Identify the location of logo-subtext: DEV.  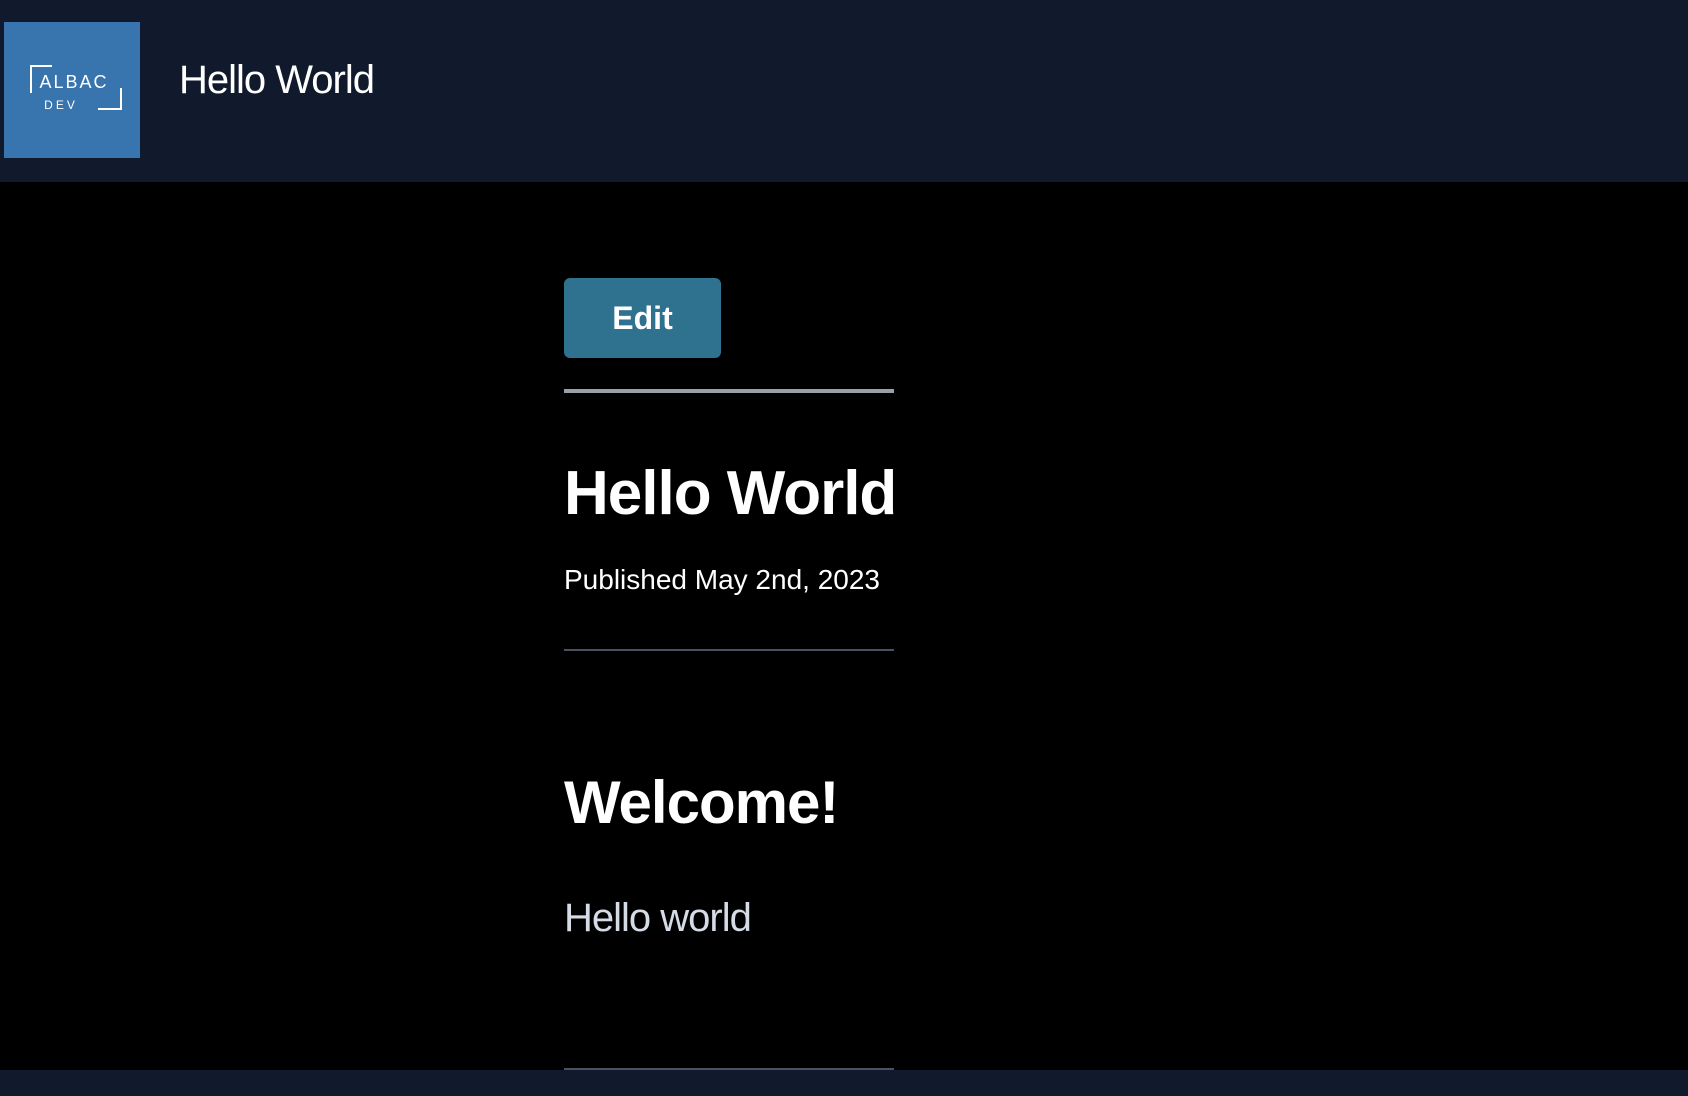
(61, 105).